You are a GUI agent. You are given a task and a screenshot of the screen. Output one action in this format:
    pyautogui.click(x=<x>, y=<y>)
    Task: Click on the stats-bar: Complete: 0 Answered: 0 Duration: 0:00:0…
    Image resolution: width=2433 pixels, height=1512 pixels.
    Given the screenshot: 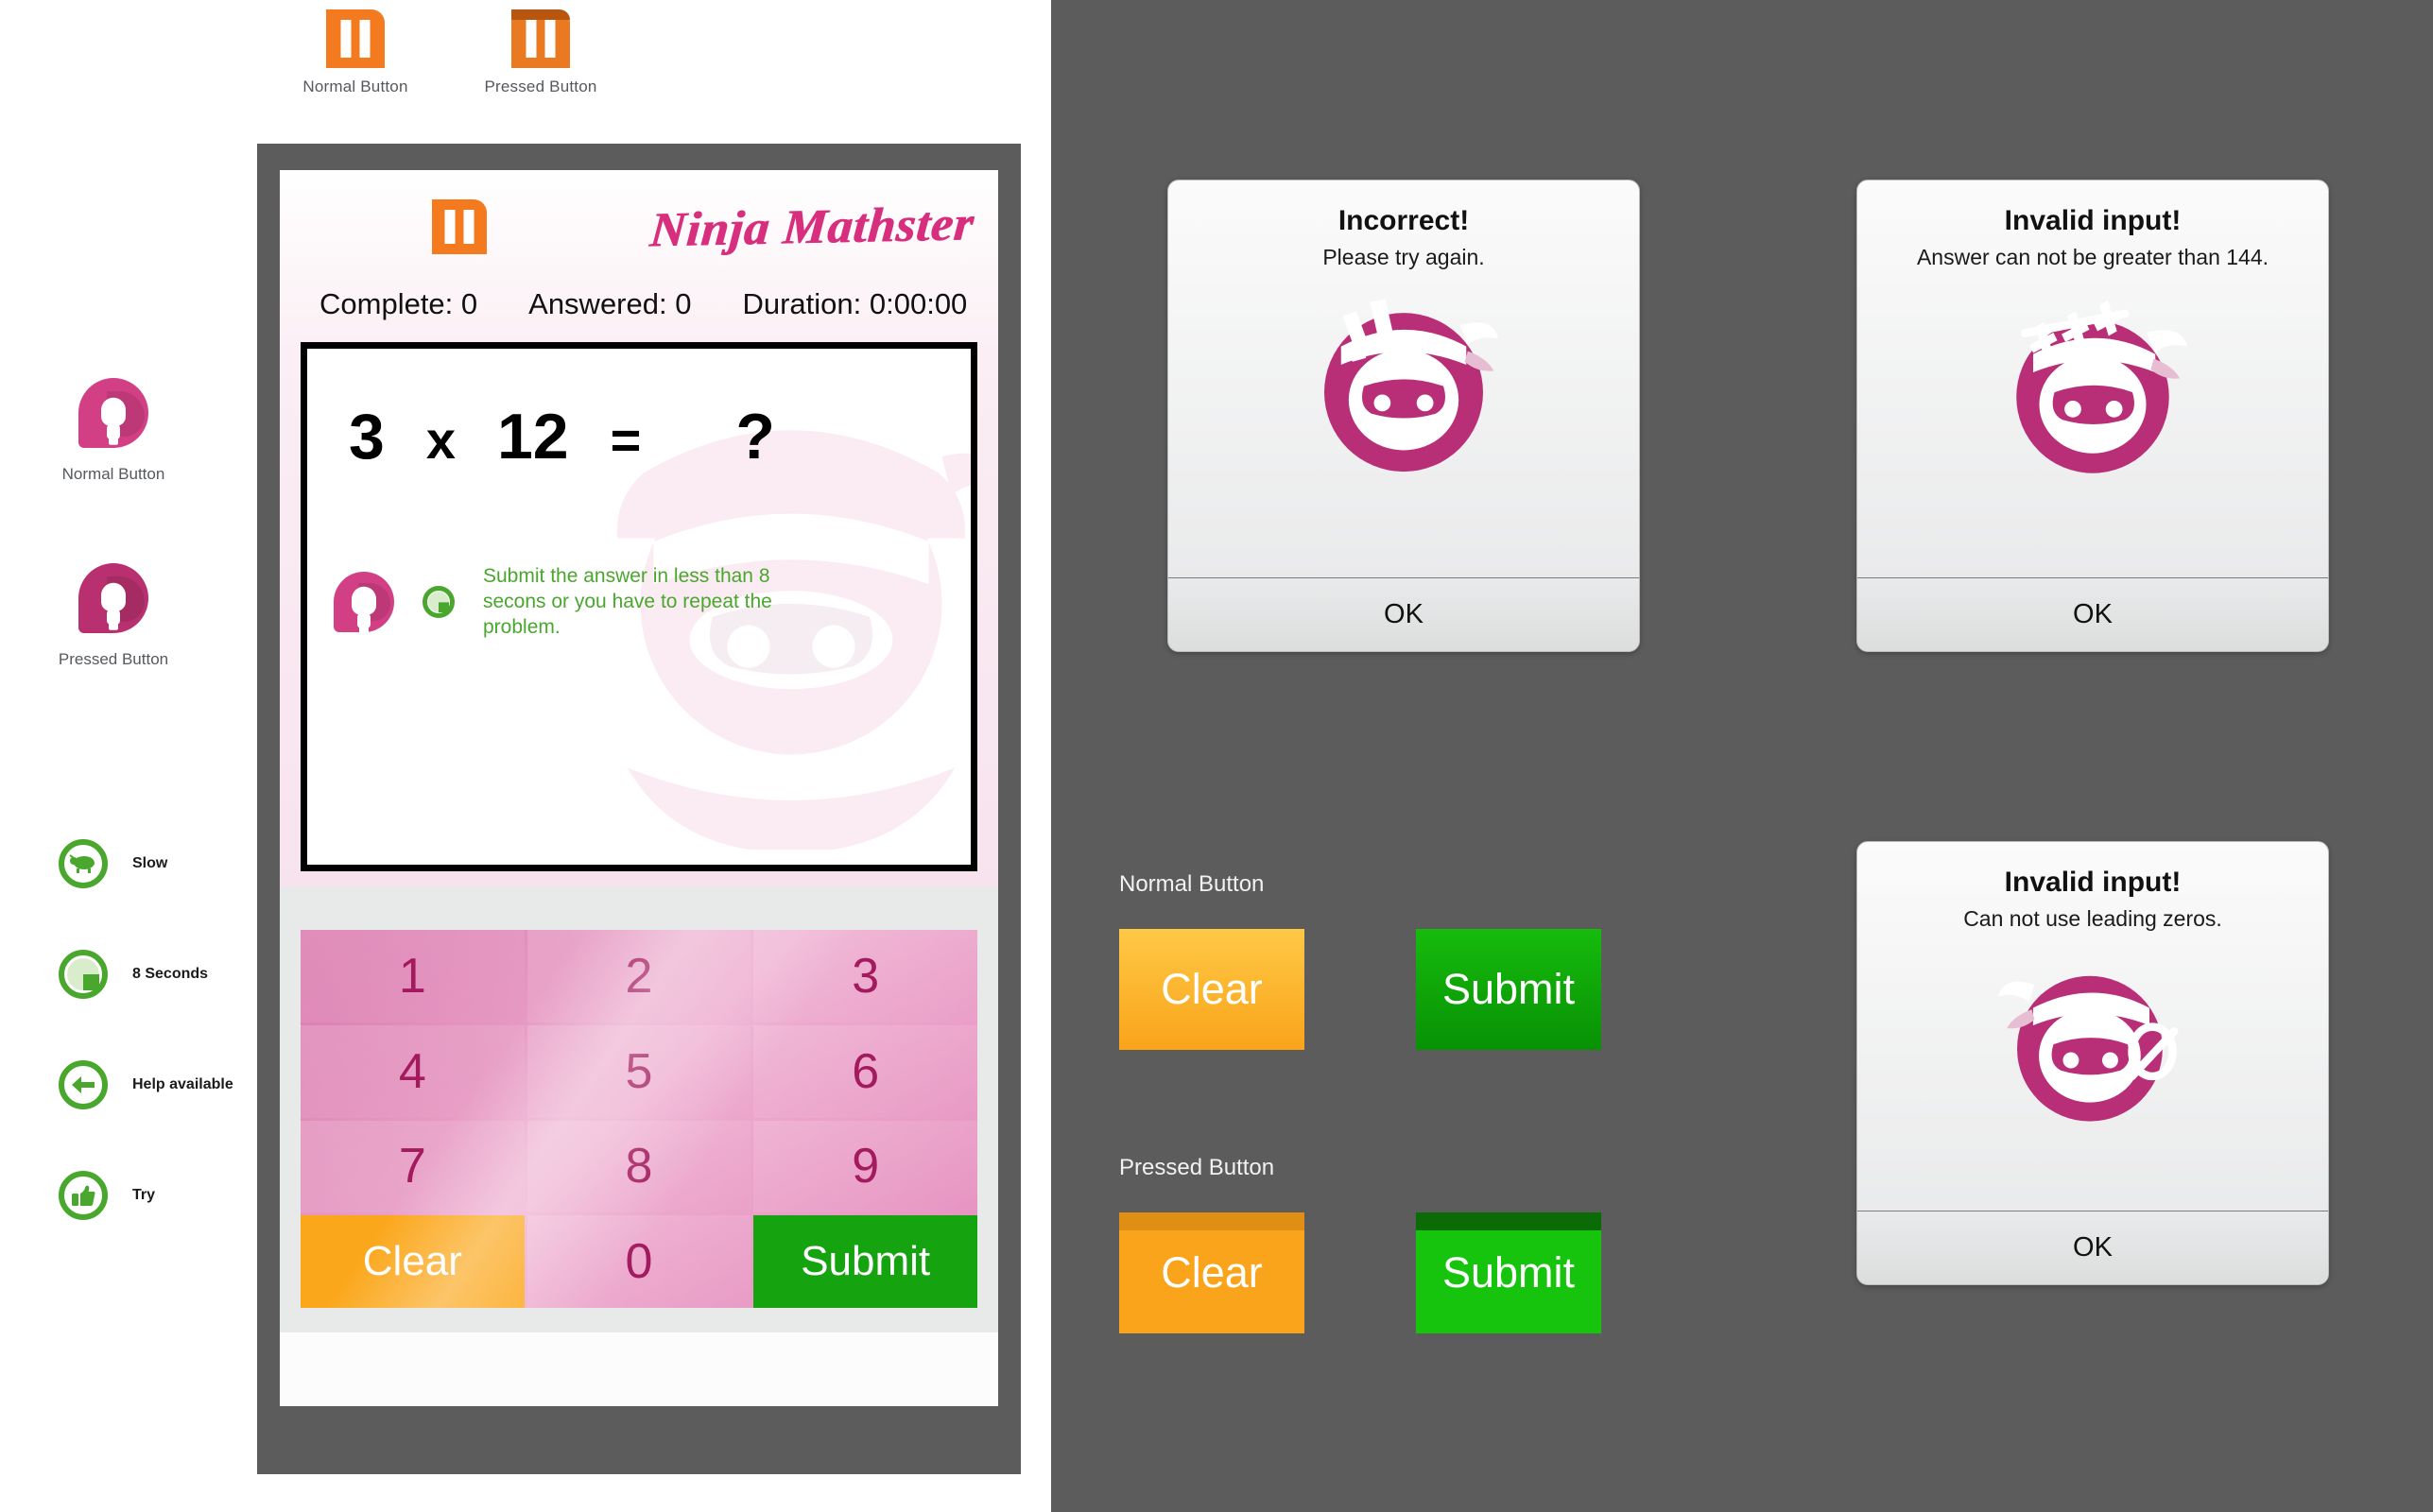 What is the action you would take?
    pyautogui.click(x=639, y=302)
    